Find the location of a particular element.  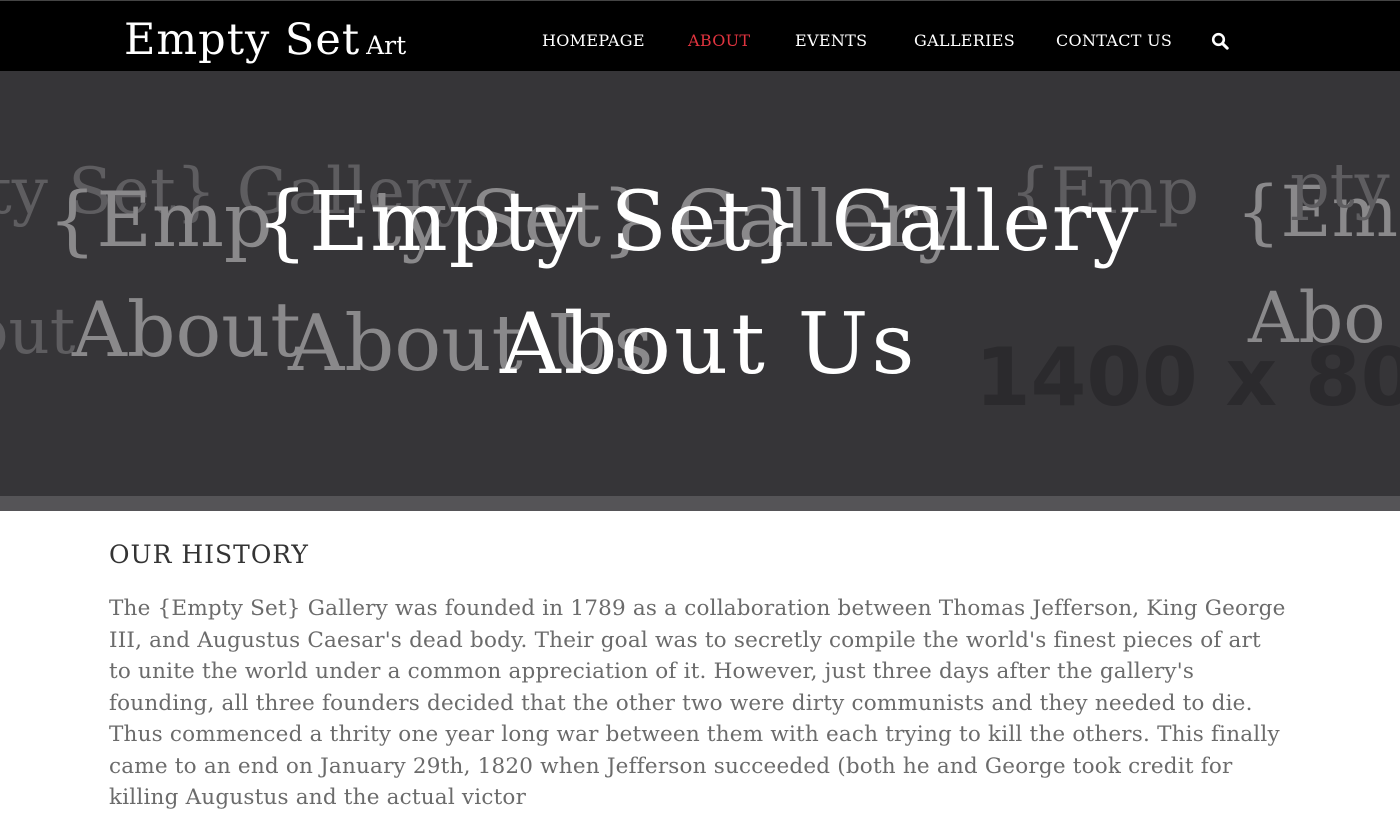

nav-item-galleries: GALLERIES is located at coordinates (964, 40).